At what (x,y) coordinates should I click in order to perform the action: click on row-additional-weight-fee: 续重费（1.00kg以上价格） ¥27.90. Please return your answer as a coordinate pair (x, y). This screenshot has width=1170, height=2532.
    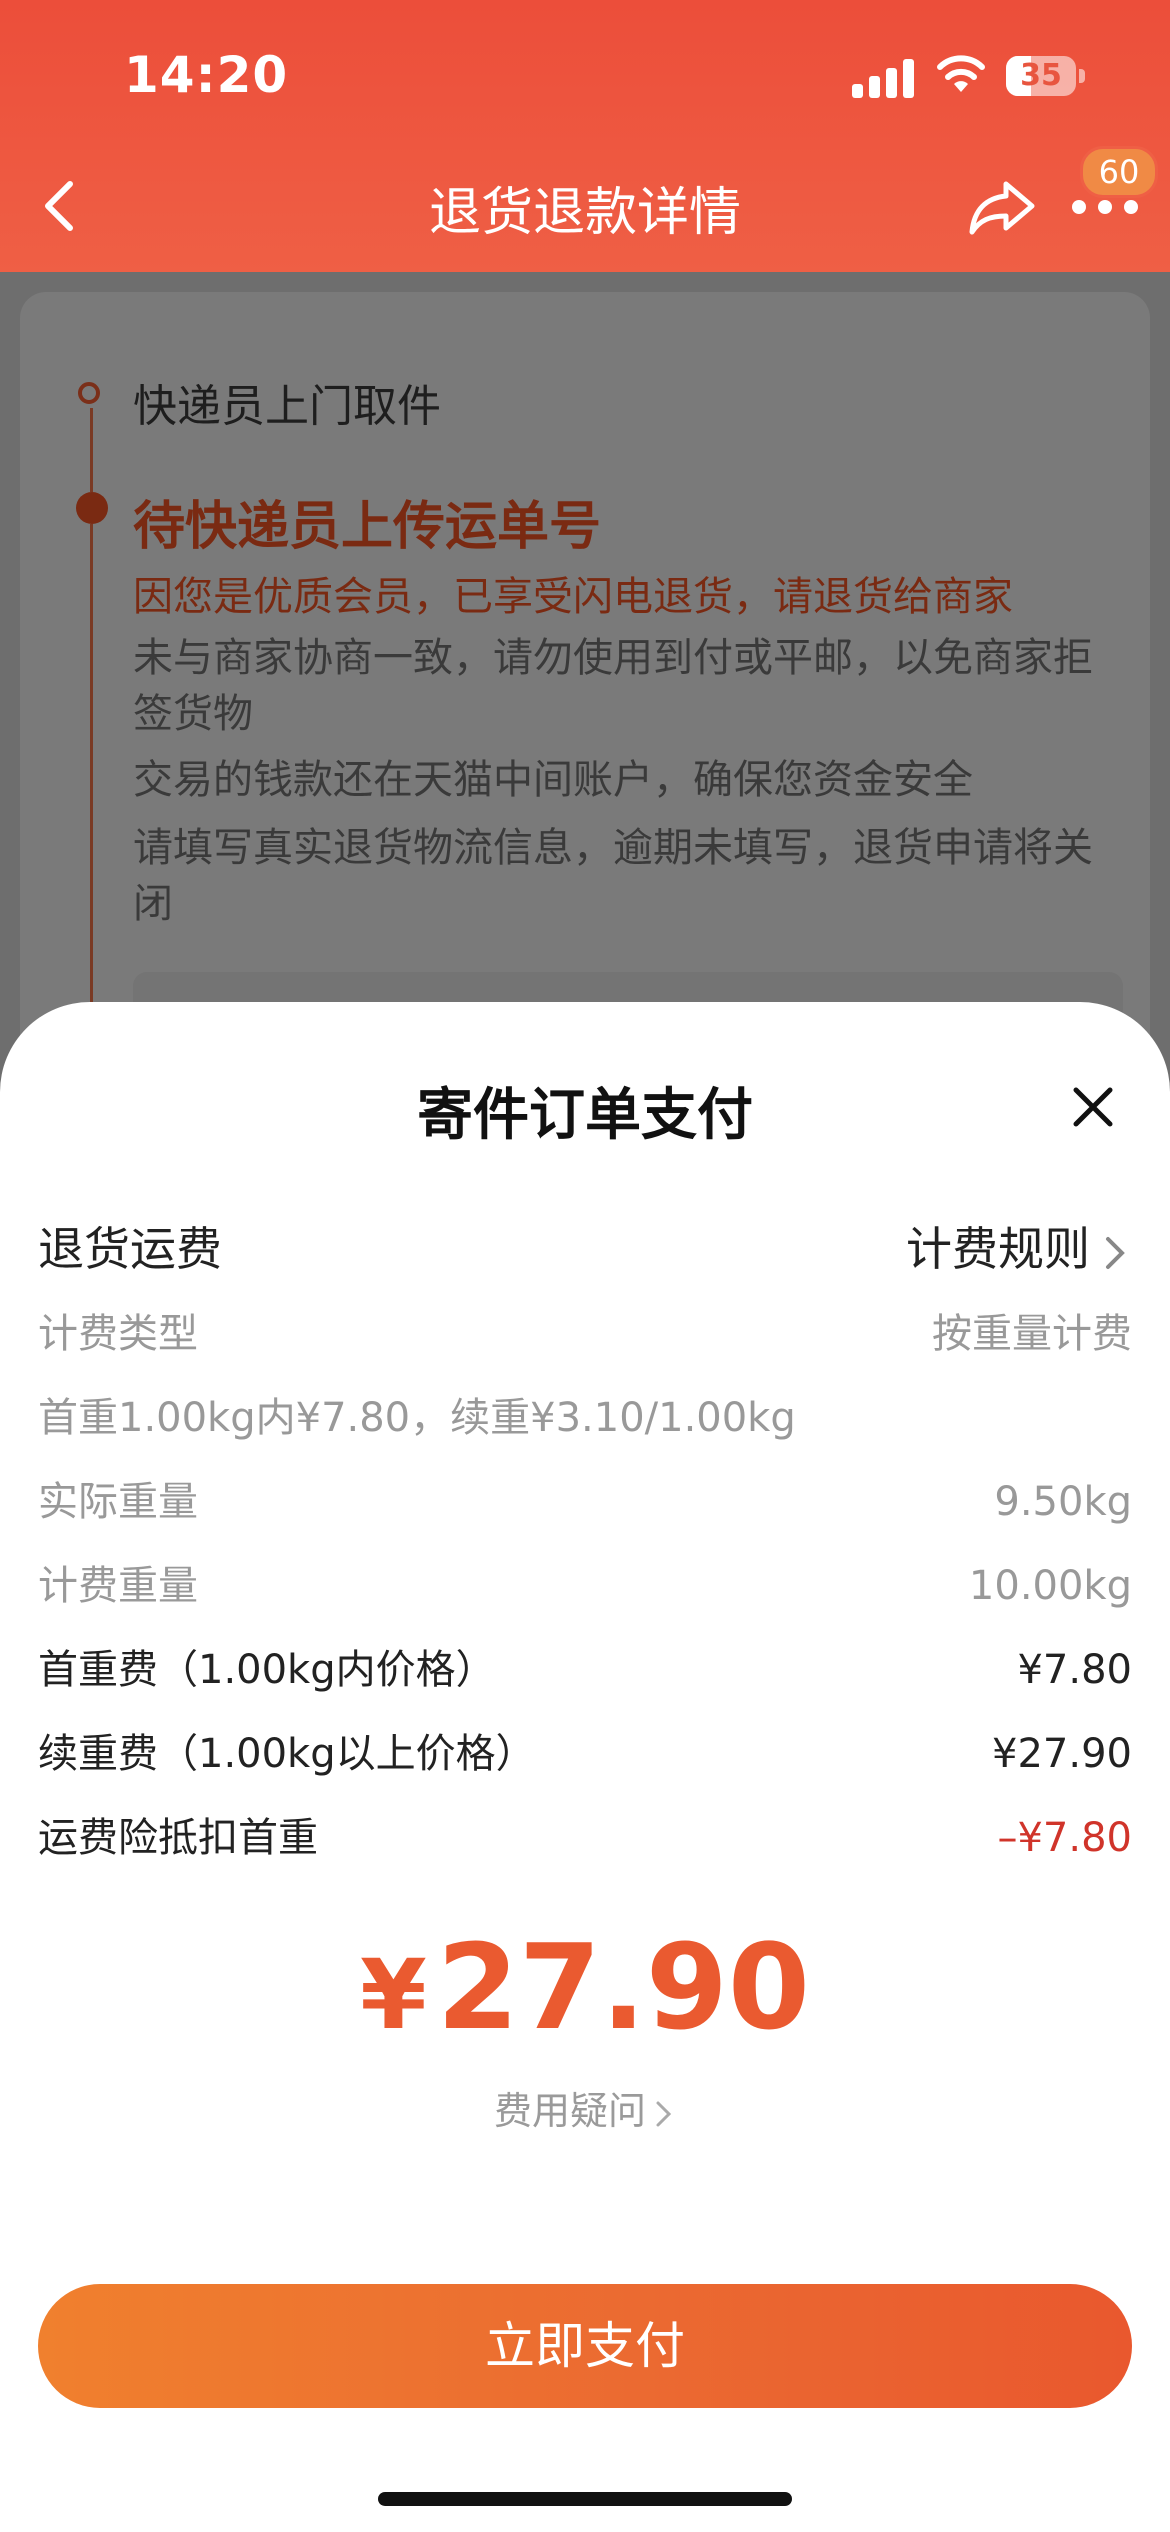
    Looking at the image, I should click on (585, 1754).